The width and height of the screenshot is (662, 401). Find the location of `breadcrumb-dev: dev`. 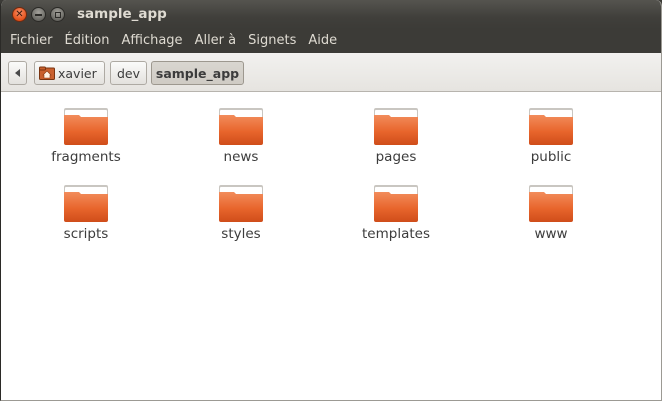

breadcrumb-dev: dev is located at coordinates (128, 73).